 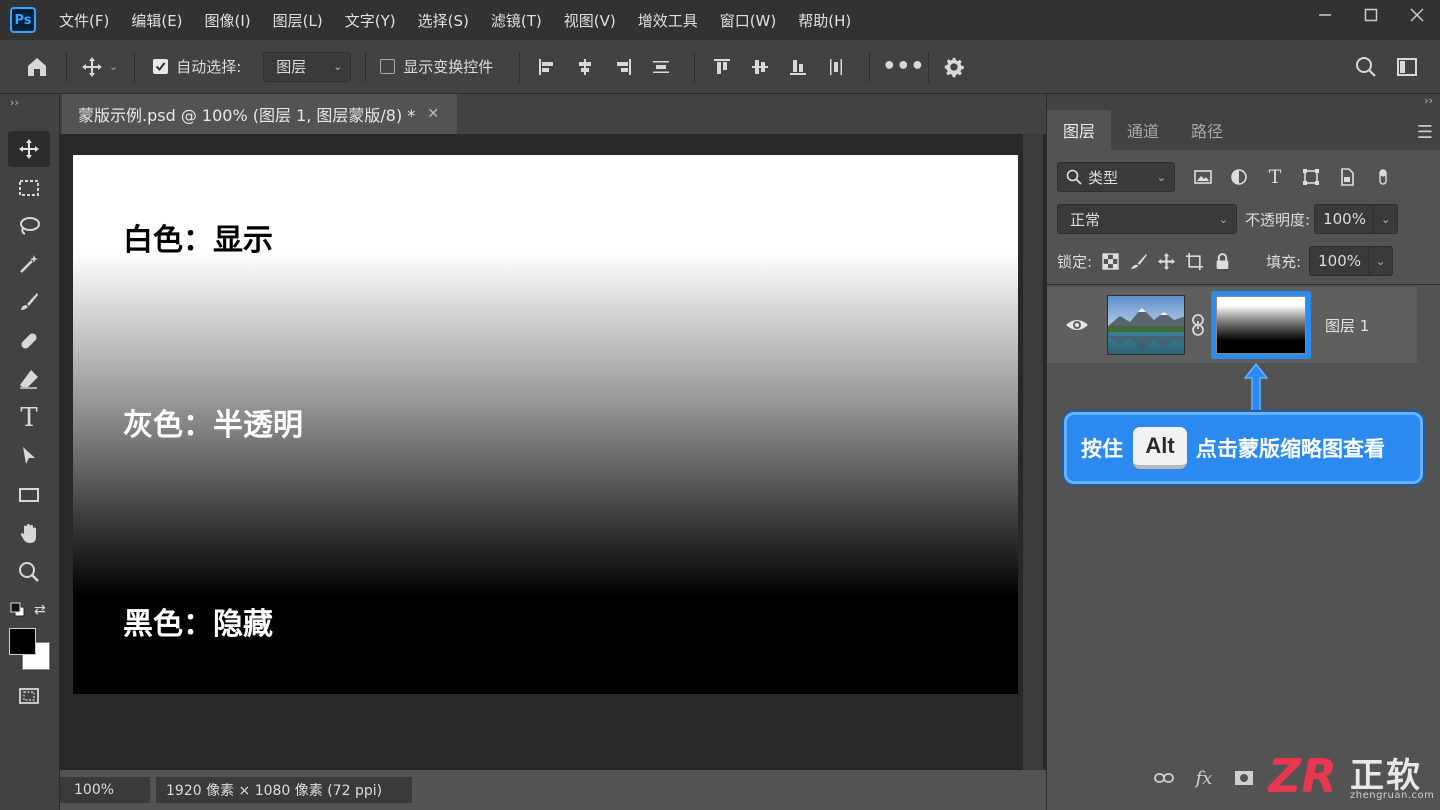 I want to click on lasso-tool-icon, so click(x=29, y=226).